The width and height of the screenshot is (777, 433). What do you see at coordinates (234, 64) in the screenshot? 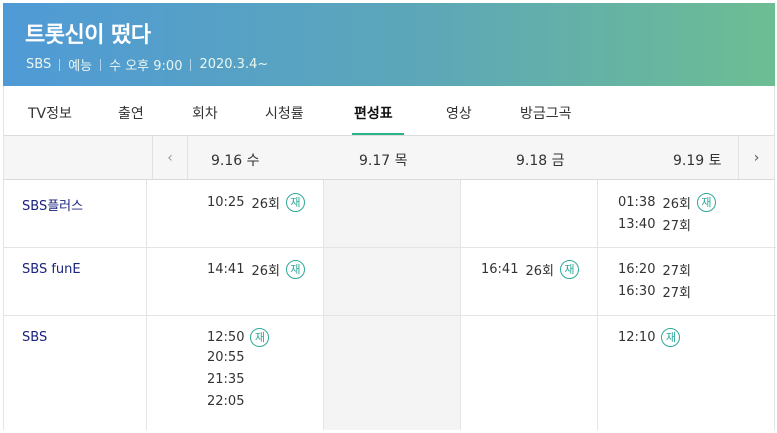
I see `program-start-date: 2020.3.4~` at bounding box center [234, 64].